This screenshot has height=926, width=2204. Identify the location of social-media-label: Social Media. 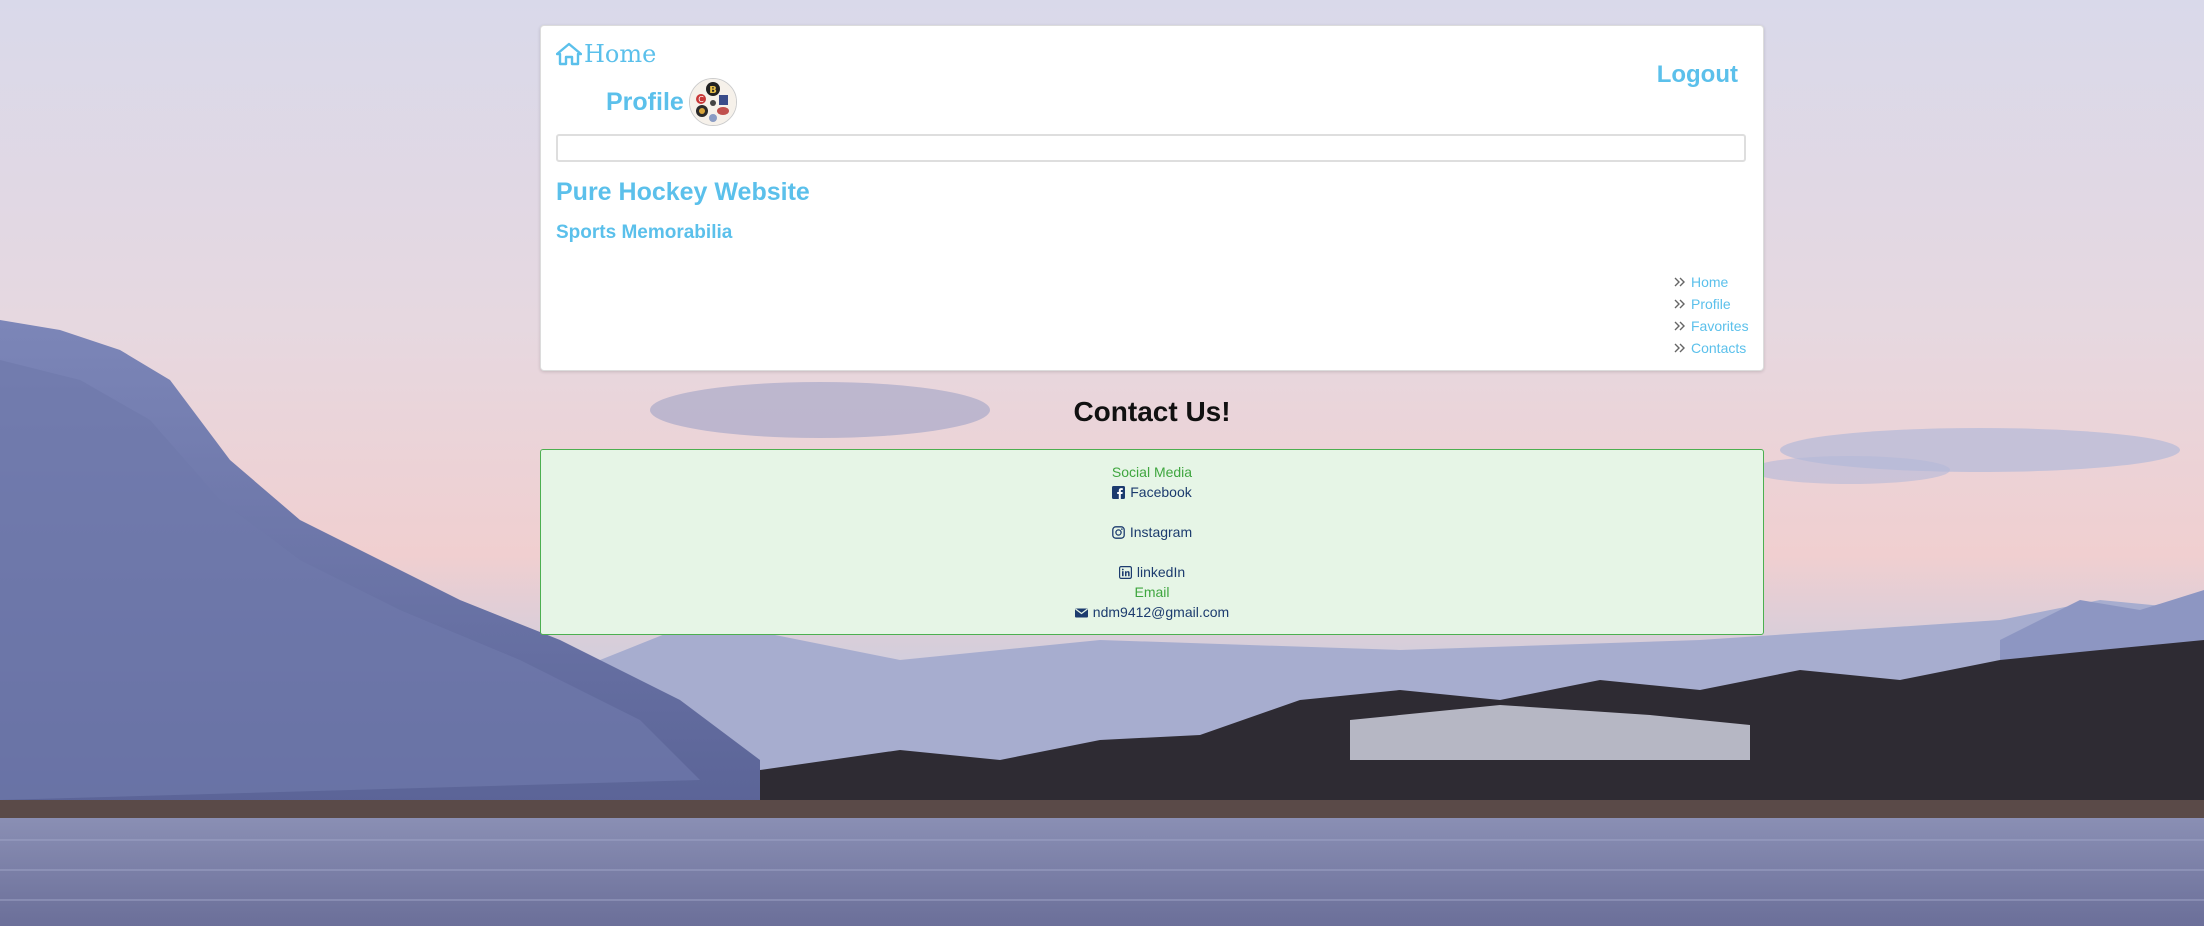
(1152, 472).